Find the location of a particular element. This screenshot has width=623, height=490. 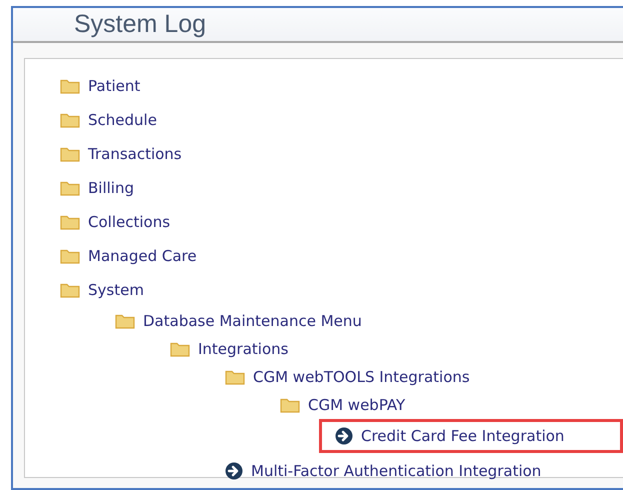

folder-link: Transactions is located at coordinates (135, 154).